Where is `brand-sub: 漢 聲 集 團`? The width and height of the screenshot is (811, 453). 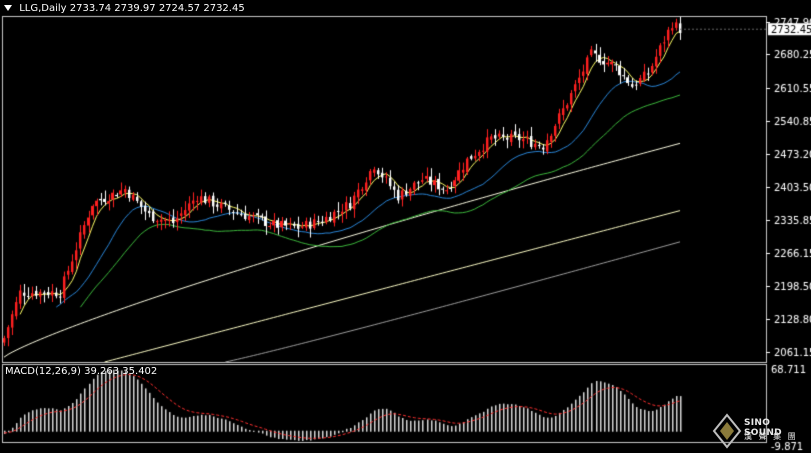 brand-sub: 漢 聲 集 團 is located at coordinates (771, 436).